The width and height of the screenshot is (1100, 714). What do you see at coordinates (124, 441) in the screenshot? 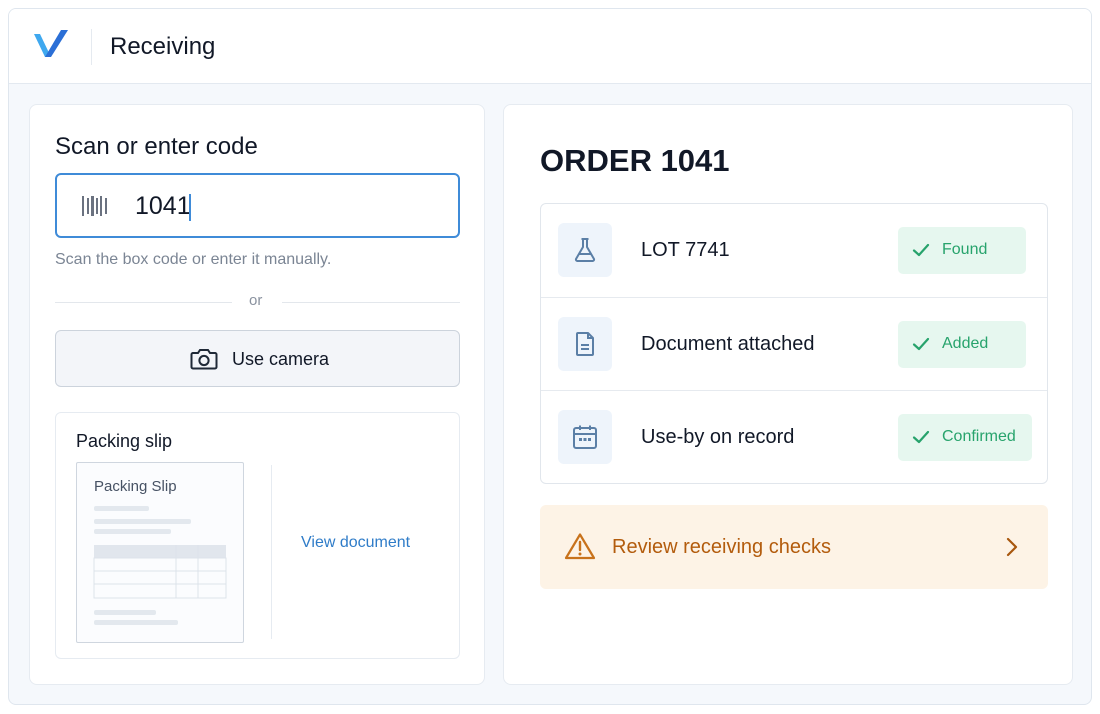
I see `packing-slip-title: Packing slip` at bounding box center [124, 441].